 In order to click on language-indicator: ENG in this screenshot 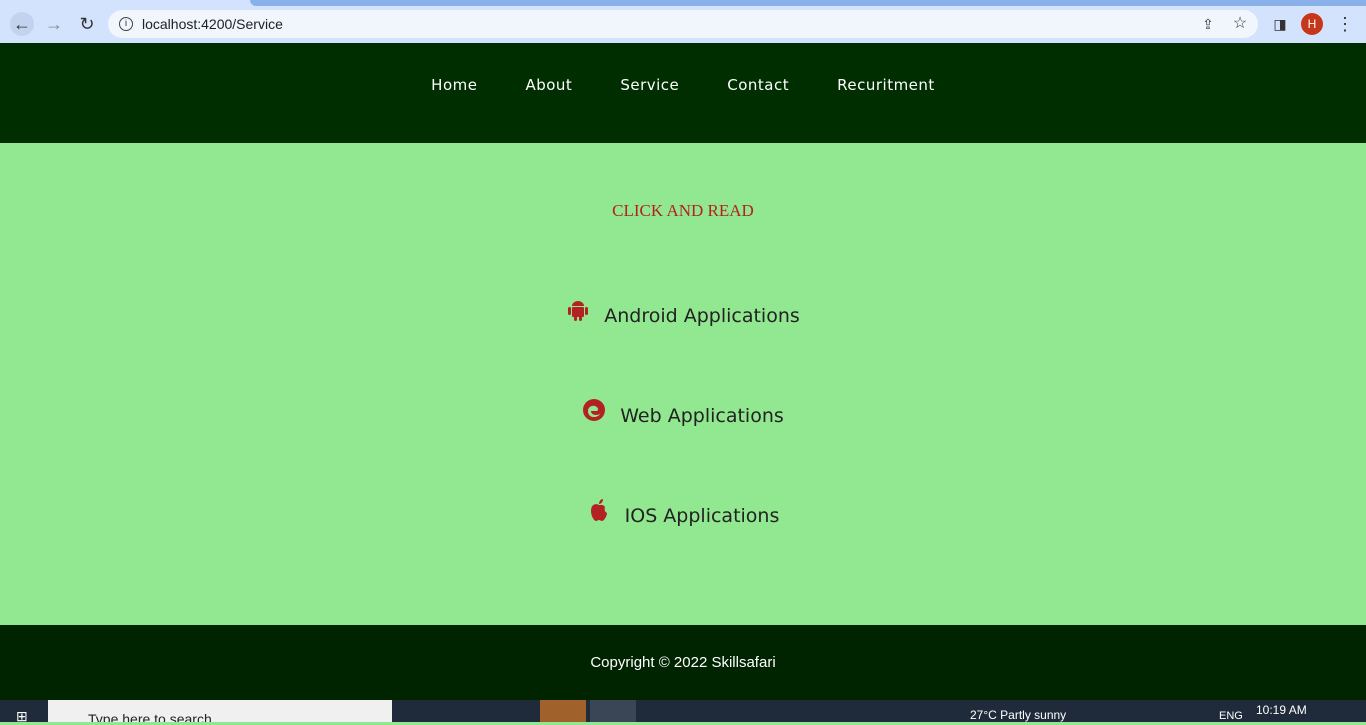, I will do `click(1231, 716)`.